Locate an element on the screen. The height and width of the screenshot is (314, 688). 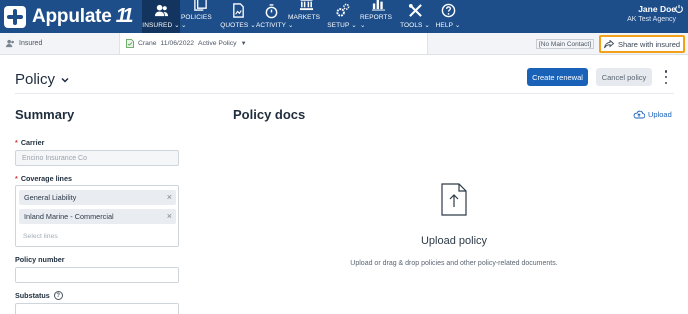
share-button-label: Share with insured is located at coordinates (649, 44).